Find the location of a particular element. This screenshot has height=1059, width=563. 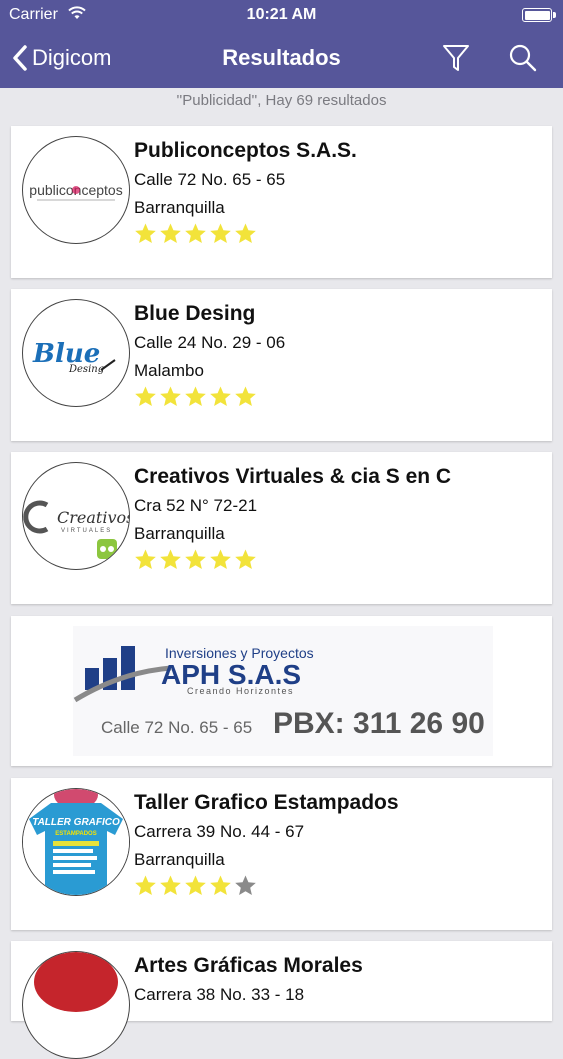

filter-button is located at coordinates (456, 58).